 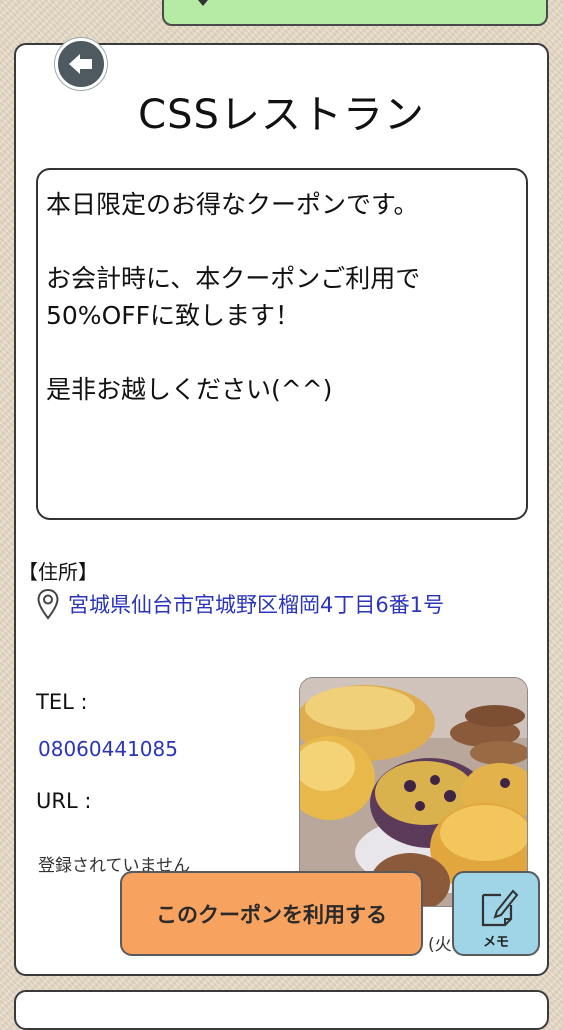 I want to click on use-coupon-button: このクーポンを利用する, so click(x=271, y=913).